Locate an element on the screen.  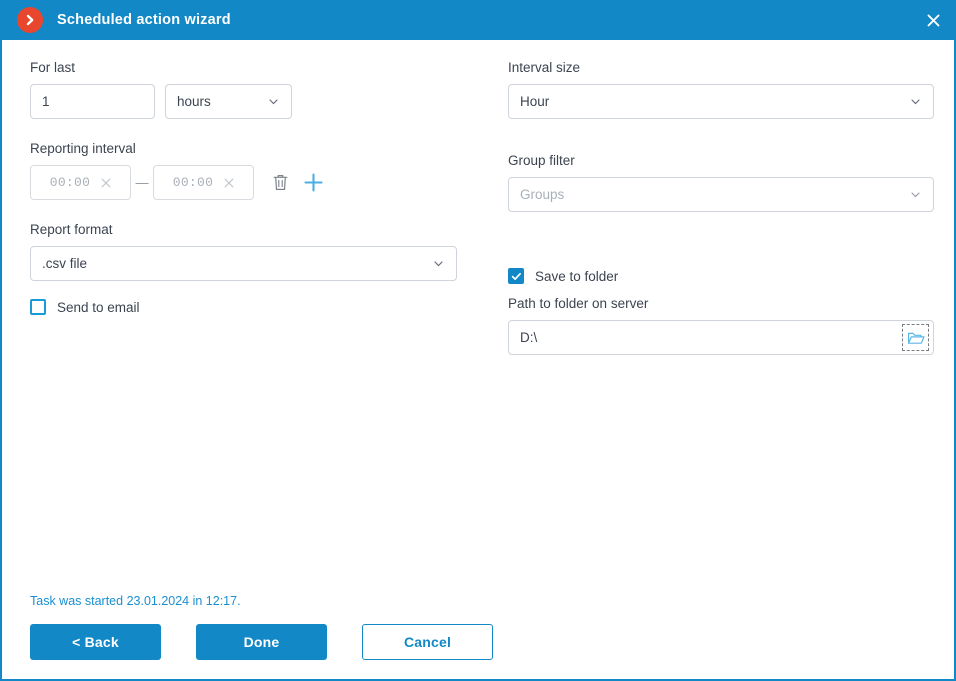
save-to-folder-checkbox is located at coordinates (516, 276).